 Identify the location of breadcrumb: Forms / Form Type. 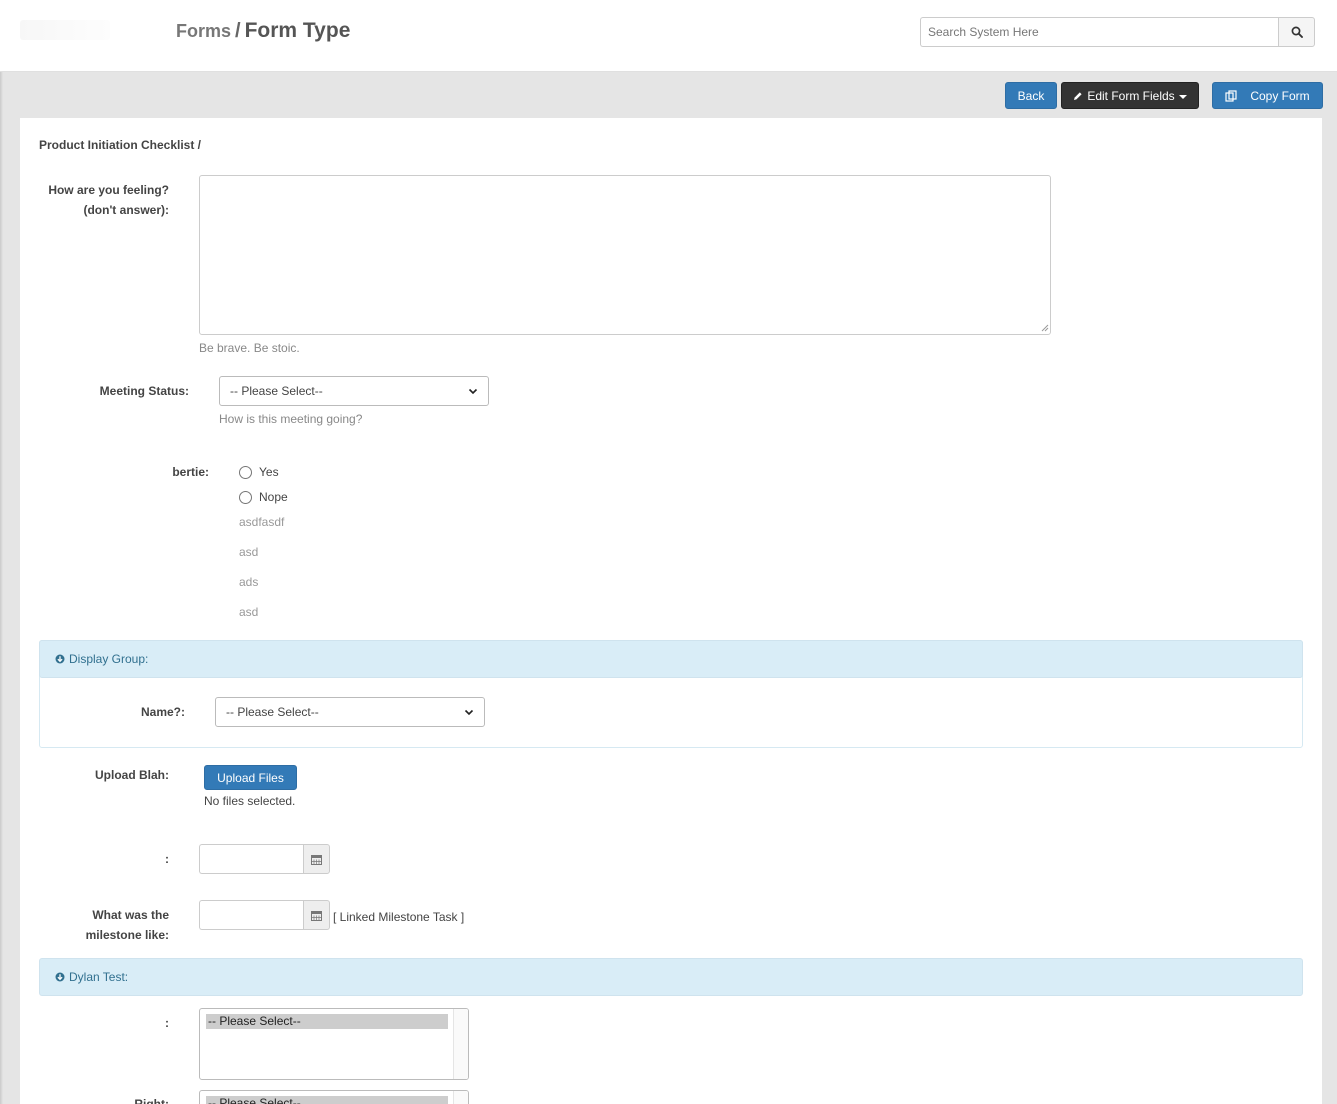
(263, 31).